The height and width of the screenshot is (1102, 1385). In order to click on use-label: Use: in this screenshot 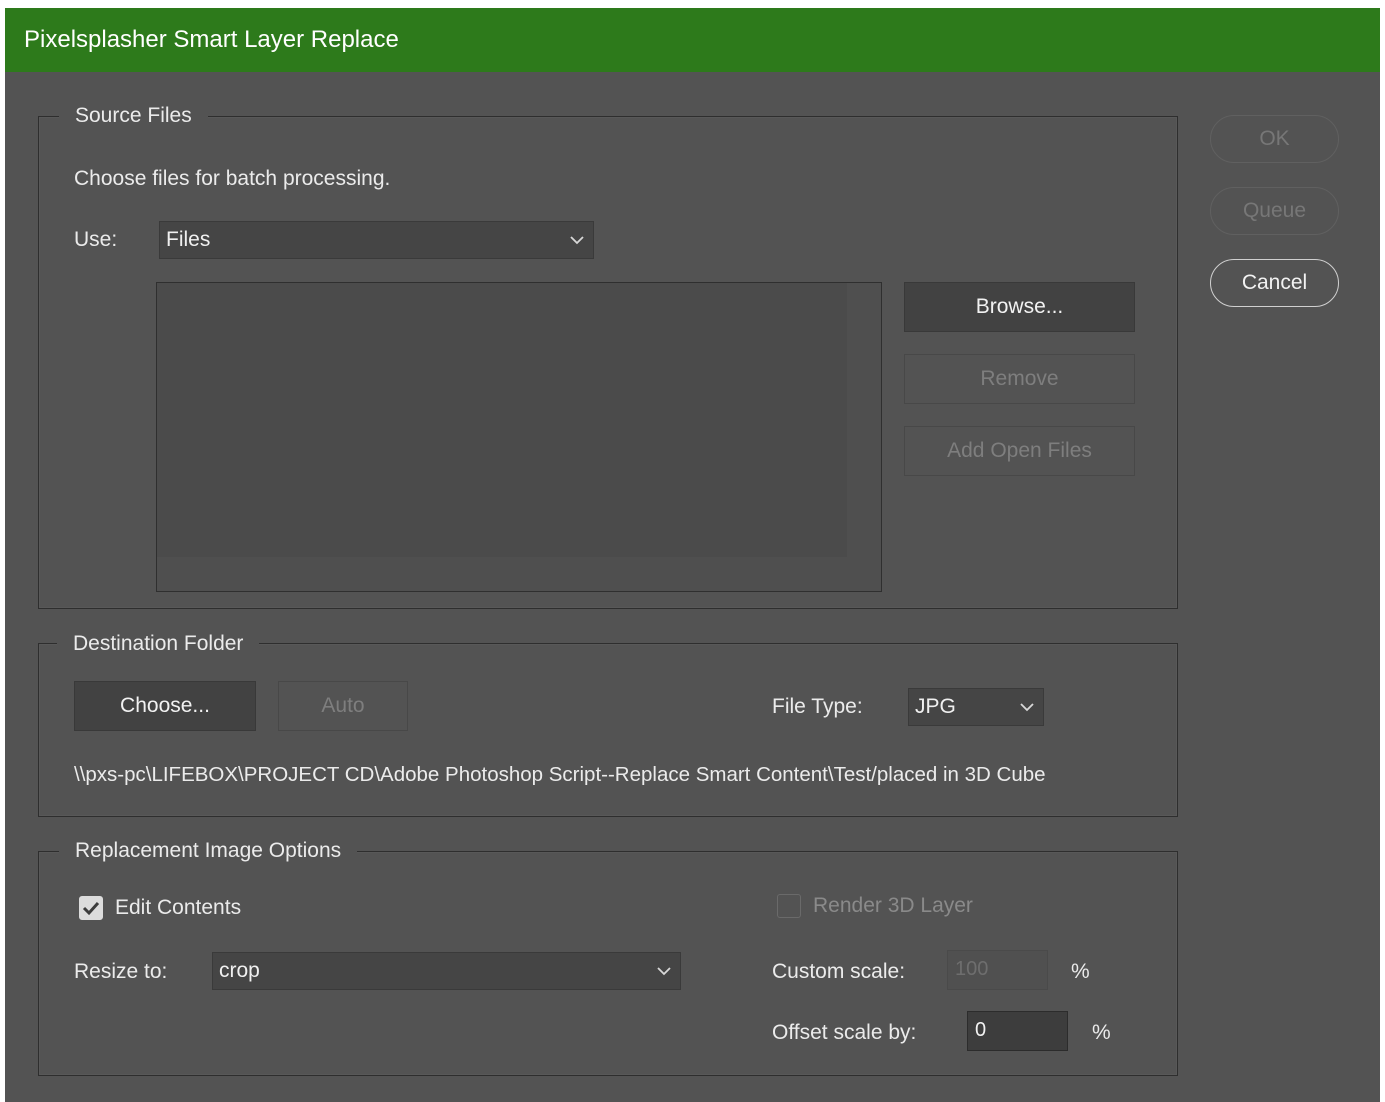, I will do `click(96, 239)`.